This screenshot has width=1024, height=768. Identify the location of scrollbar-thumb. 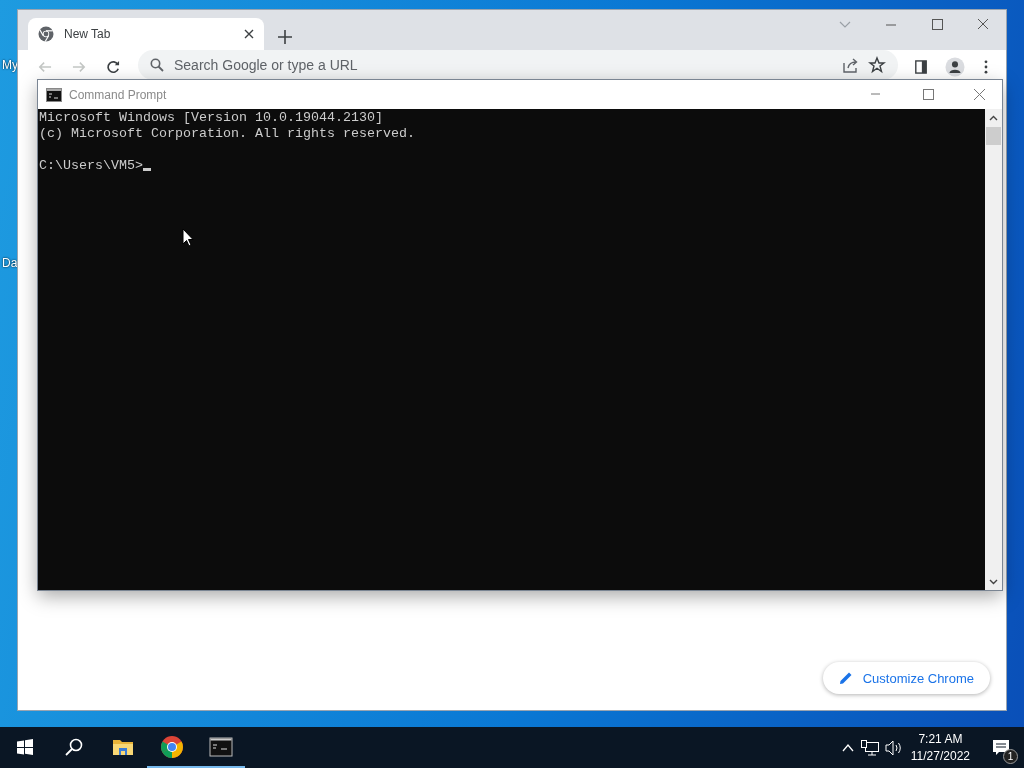
(993, 136).